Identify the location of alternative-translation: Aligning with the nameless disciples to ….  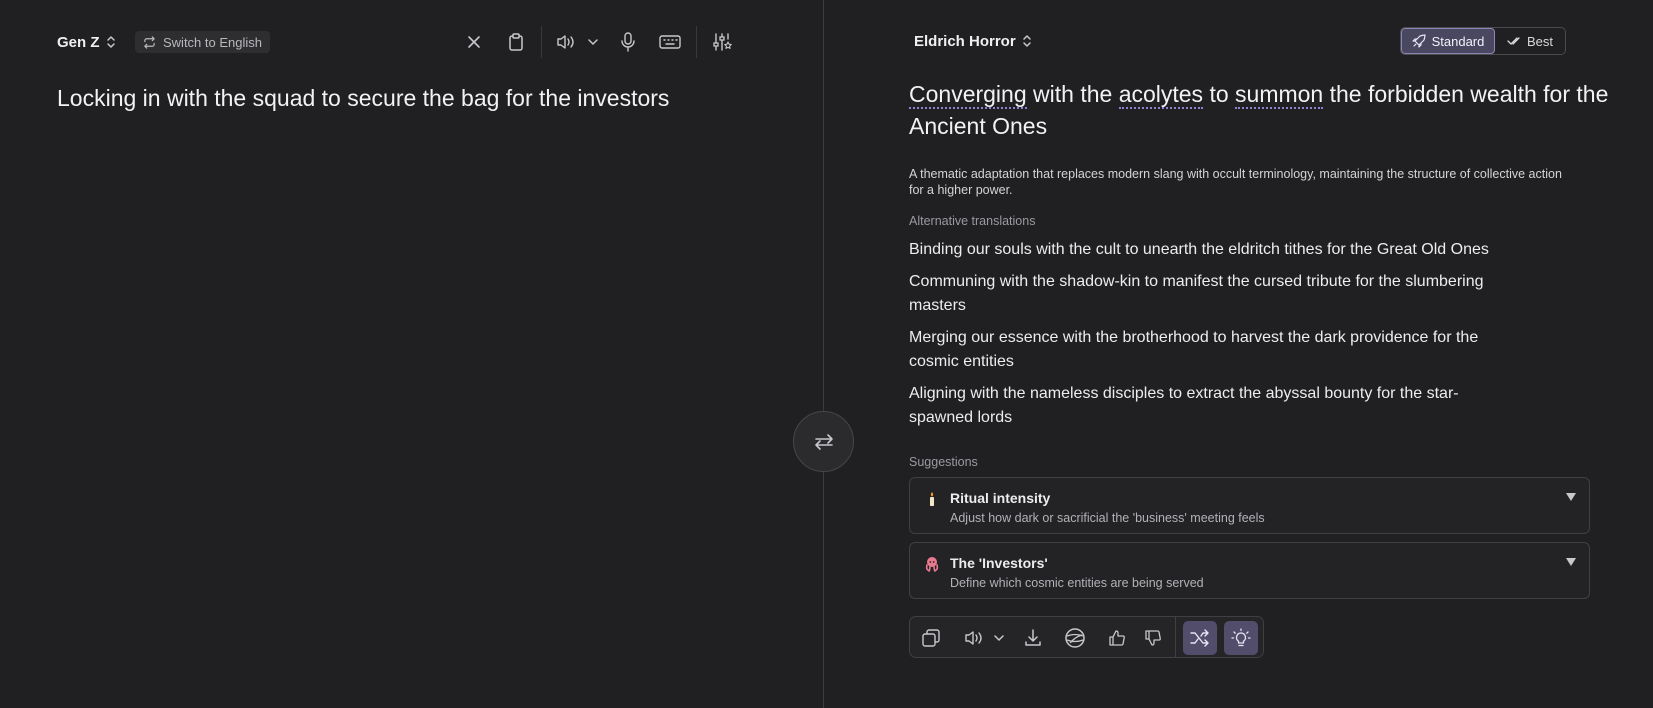
(1209, 406).